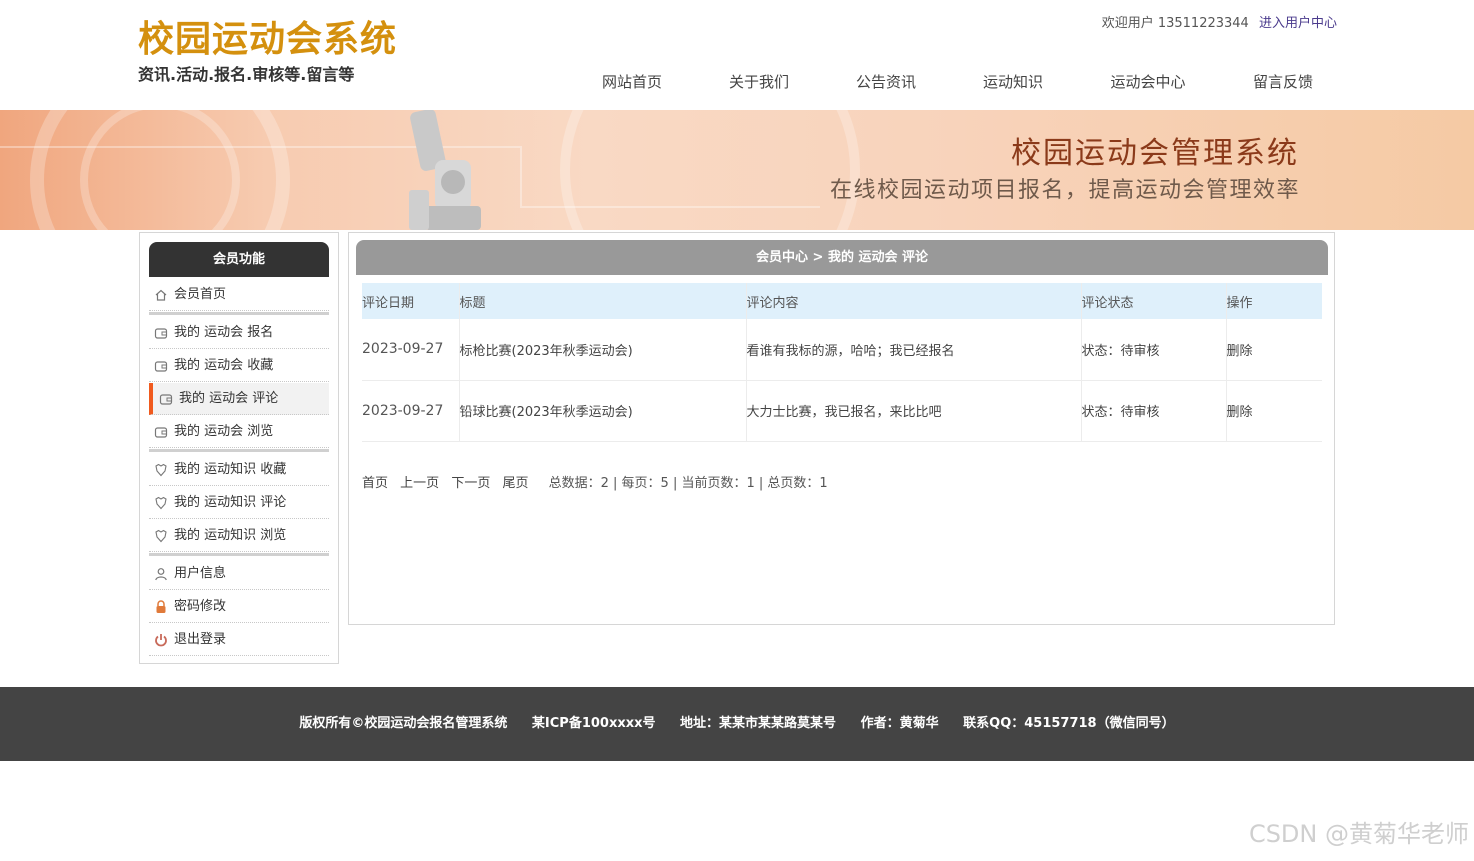  I want to click on sidebar-item-label: 我的 运动会 报名, so click(224, 332).